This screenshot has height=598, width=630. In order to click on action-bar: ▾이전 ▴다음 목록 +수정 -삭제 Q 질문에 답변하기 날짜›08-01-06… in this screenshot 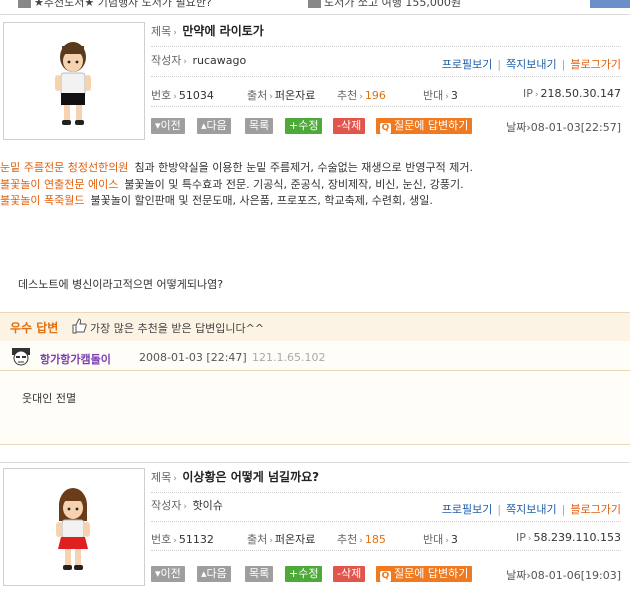, I will do `click(386, 576)`.